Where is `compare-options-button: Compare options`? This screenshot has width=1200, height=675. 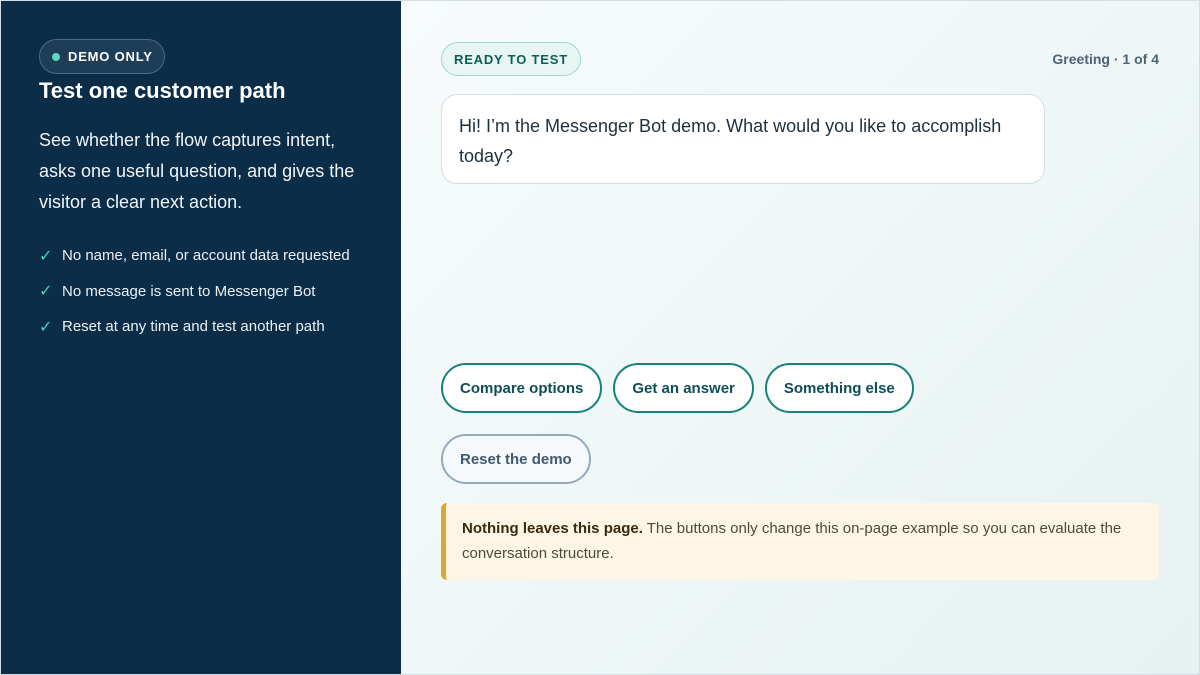 compare-options-button: Compare options is located at coordinates (522, 388).